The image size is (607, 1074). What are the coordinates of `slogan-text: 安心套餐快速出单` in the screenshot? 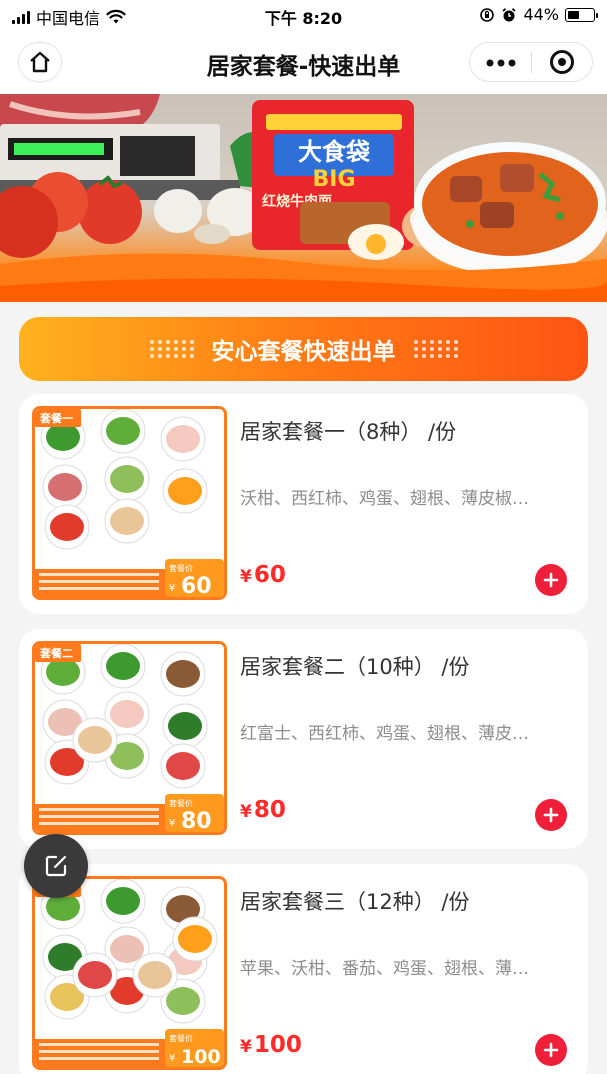 It's located at (303, 352).